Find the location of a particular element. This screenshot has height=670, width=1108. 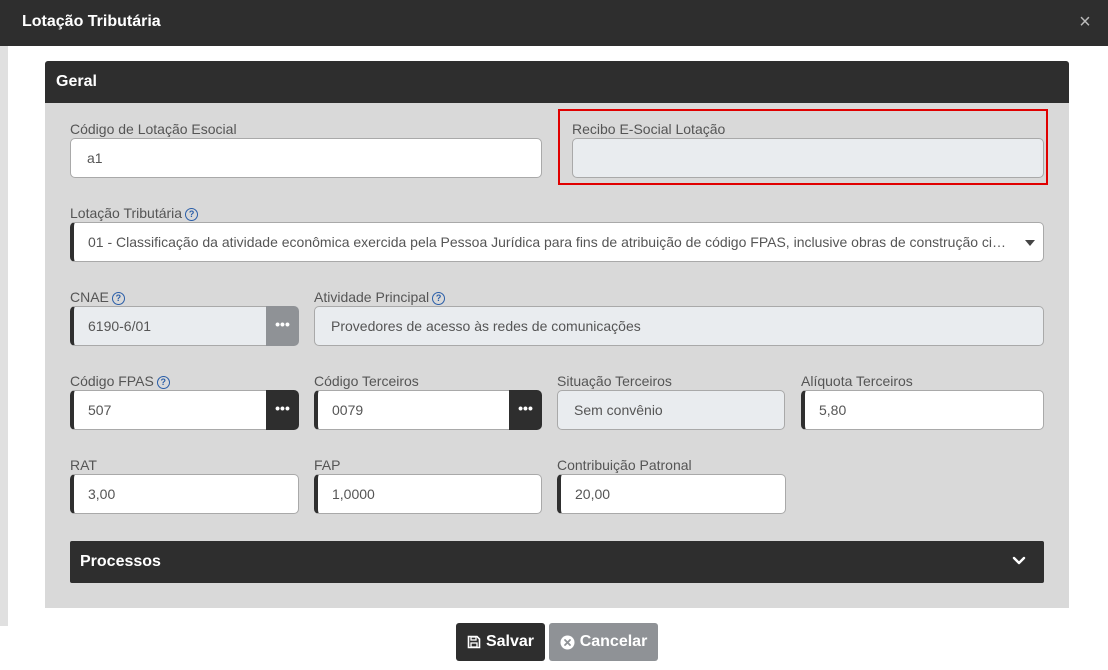

codigo-lotacao-label: Código de Lotação Esocial is located at coordinates (153, 129).